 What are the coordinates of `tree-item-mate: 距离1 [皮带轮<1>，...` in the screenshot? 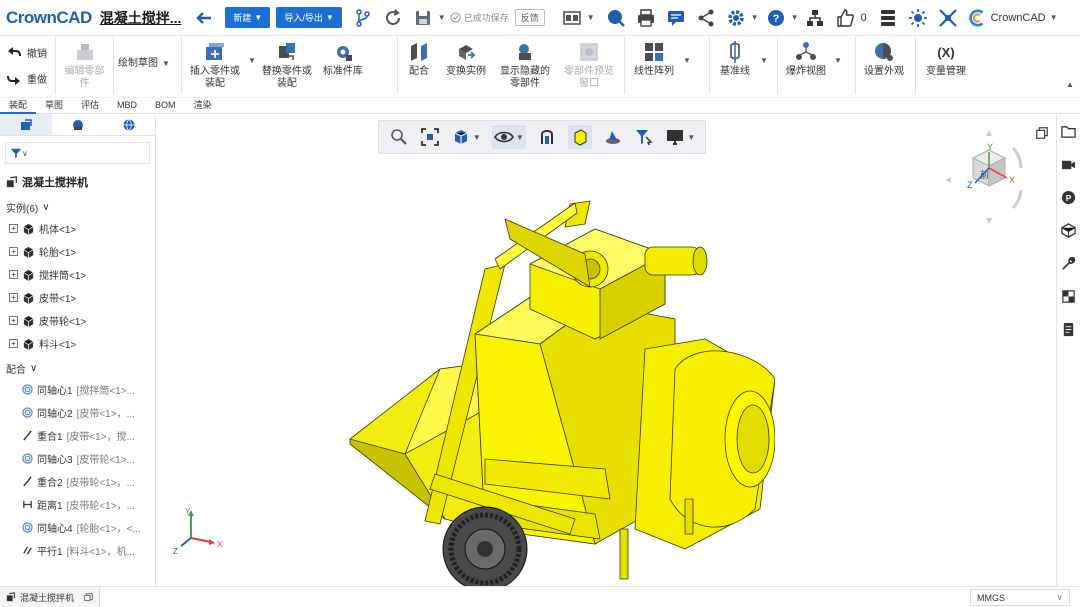 It's located at (77, 504).